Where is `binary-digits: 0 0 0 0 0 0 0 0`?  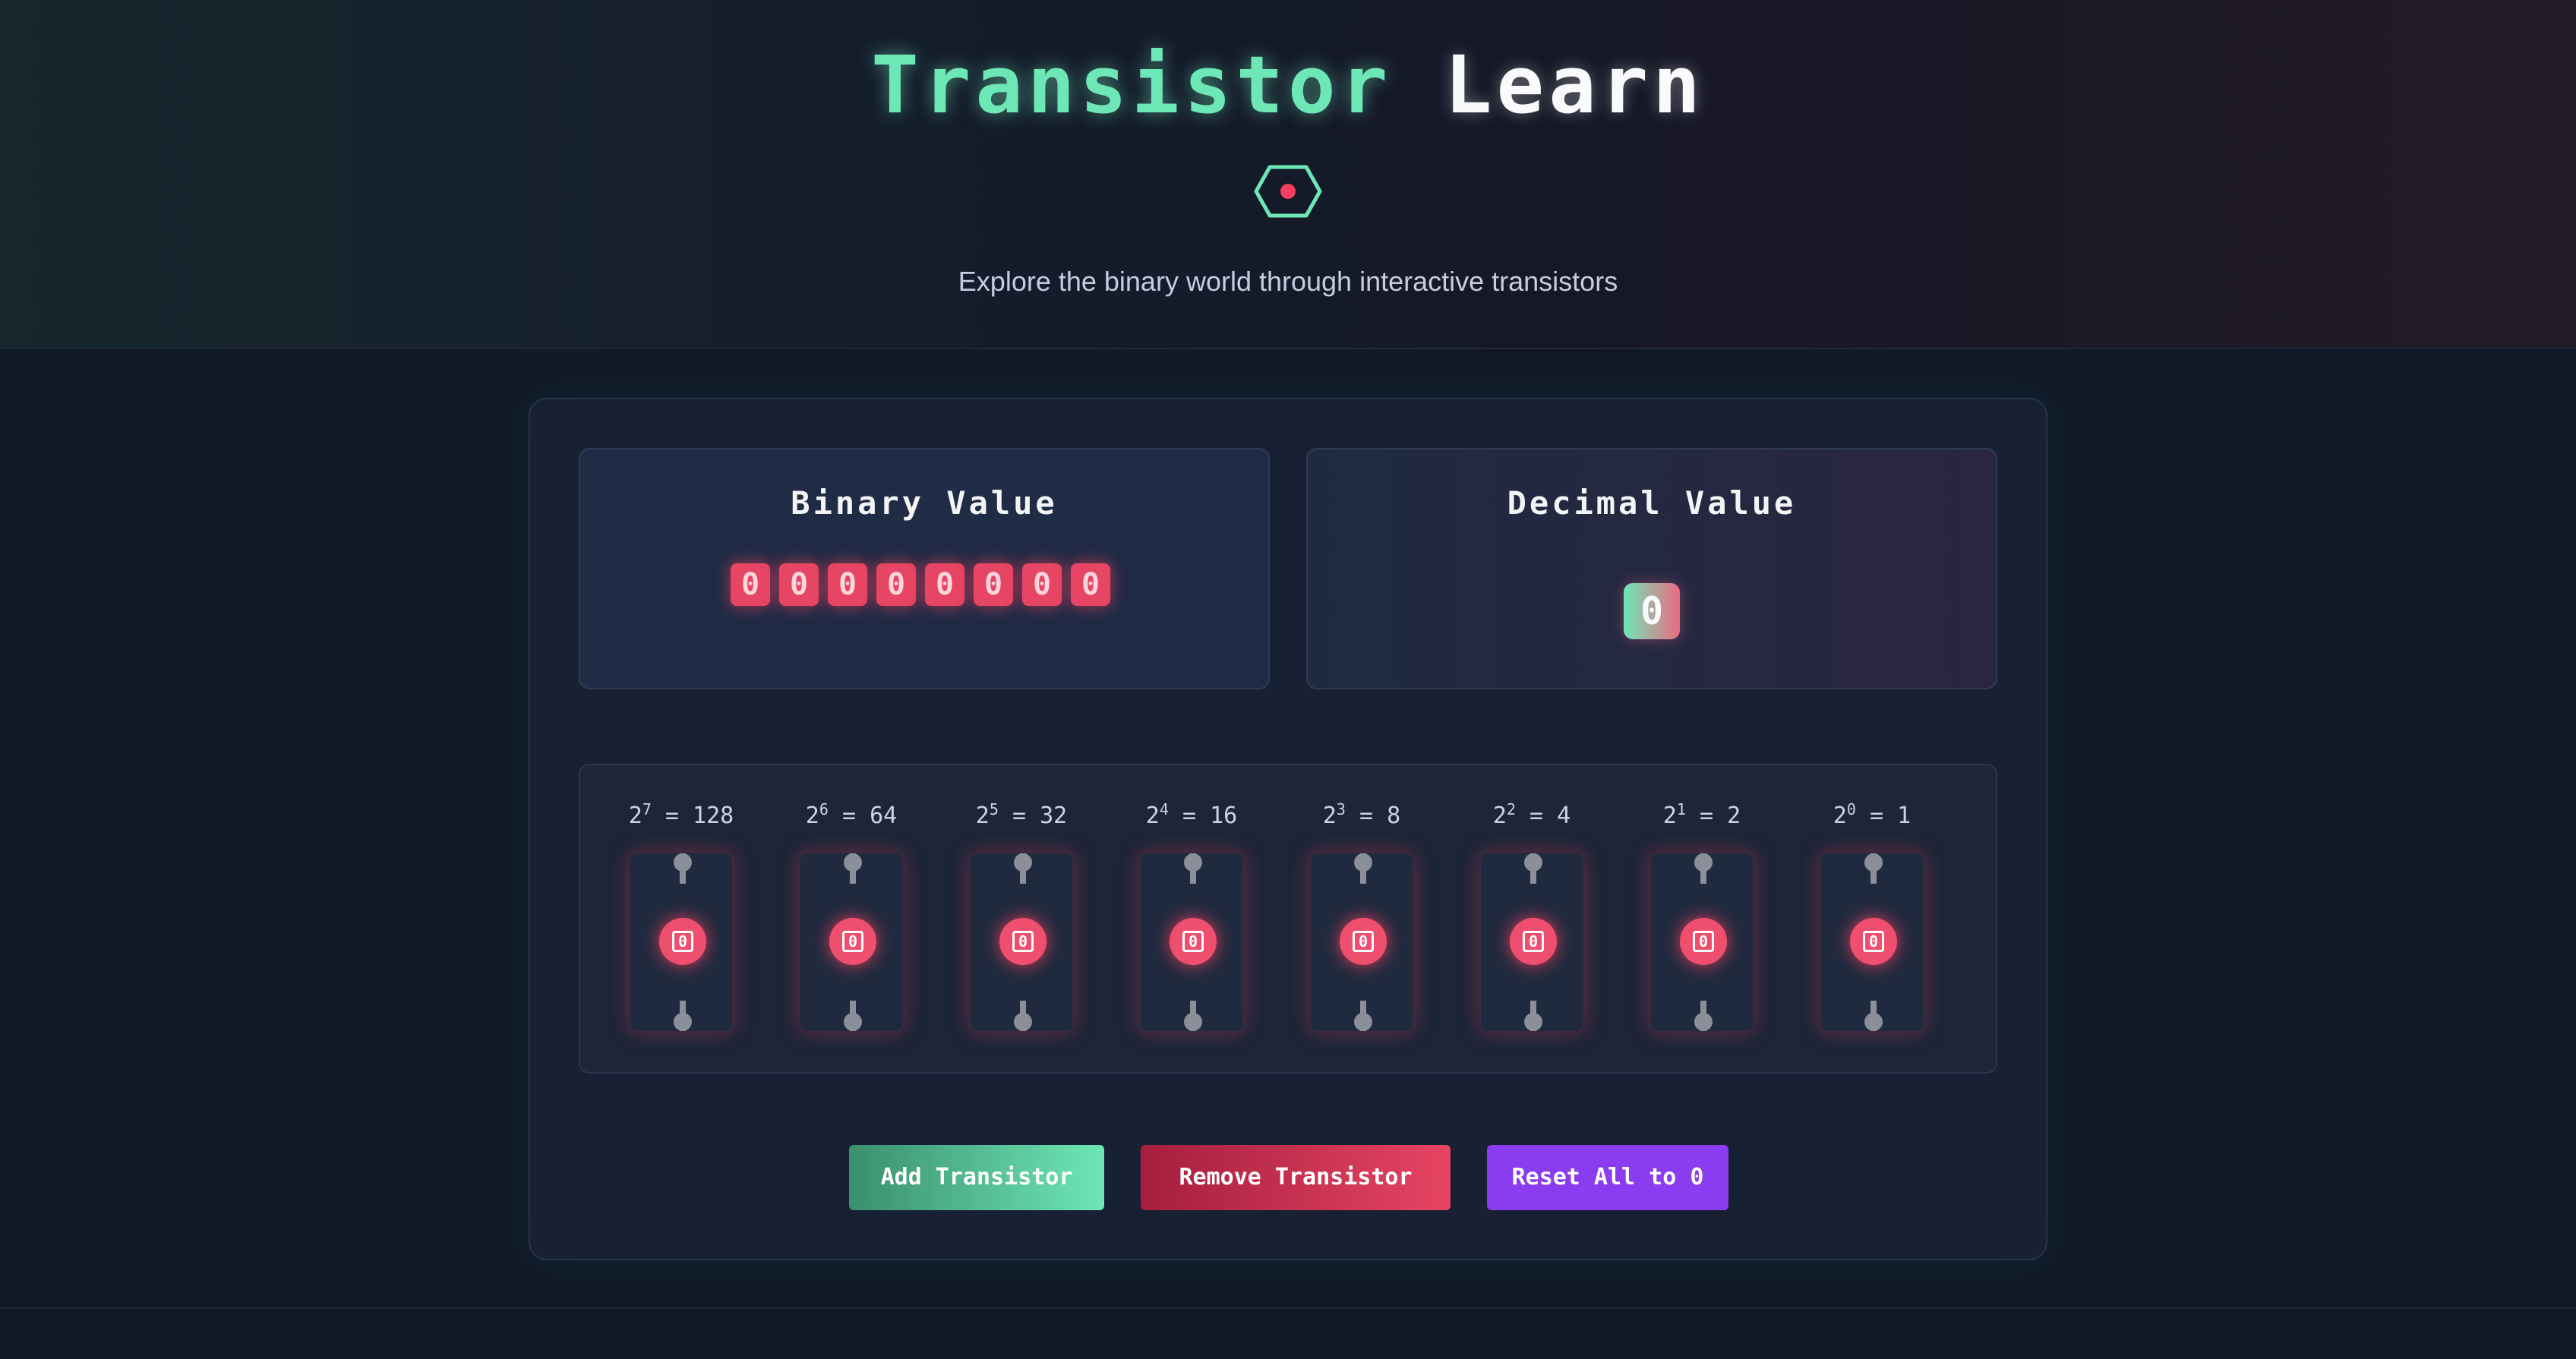
binary-digits: 0 0 0 0 0 0 0 0 is located at coordinates (921, 584).